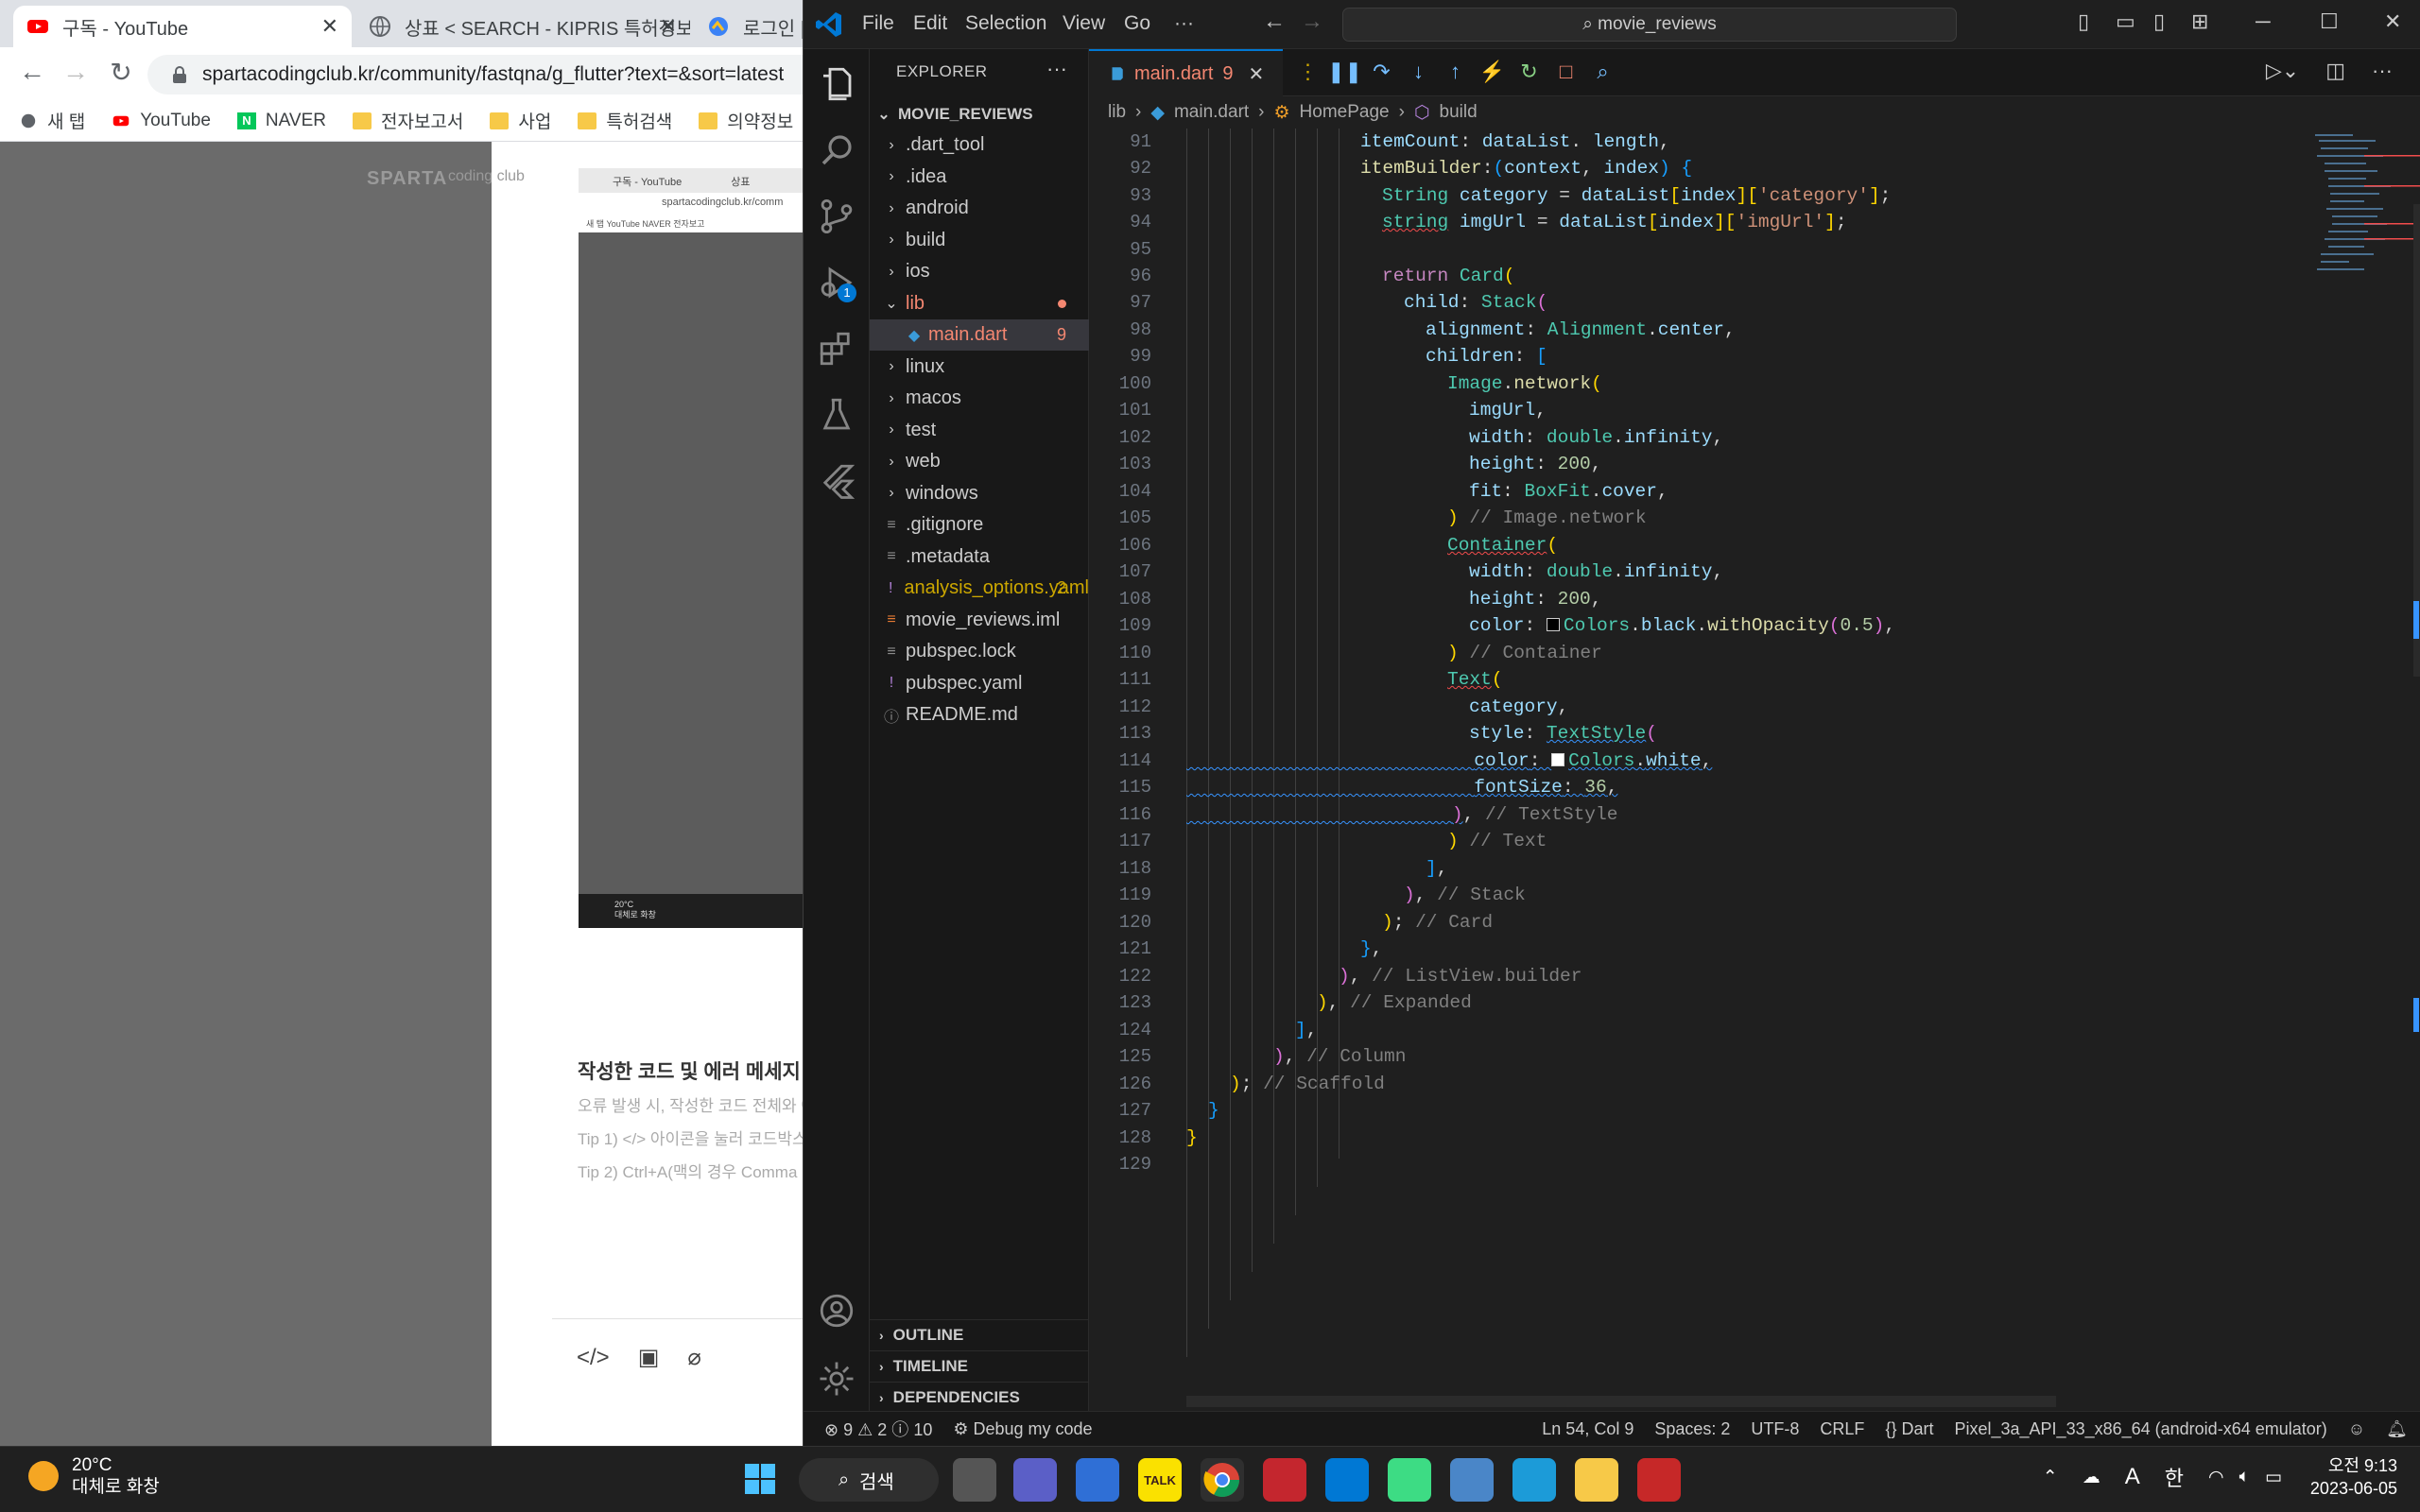  What do you see at coordinates (2174, 1477) in the screenshot?
I see `ime-language: 한` at bounding box center [2174, 1477].